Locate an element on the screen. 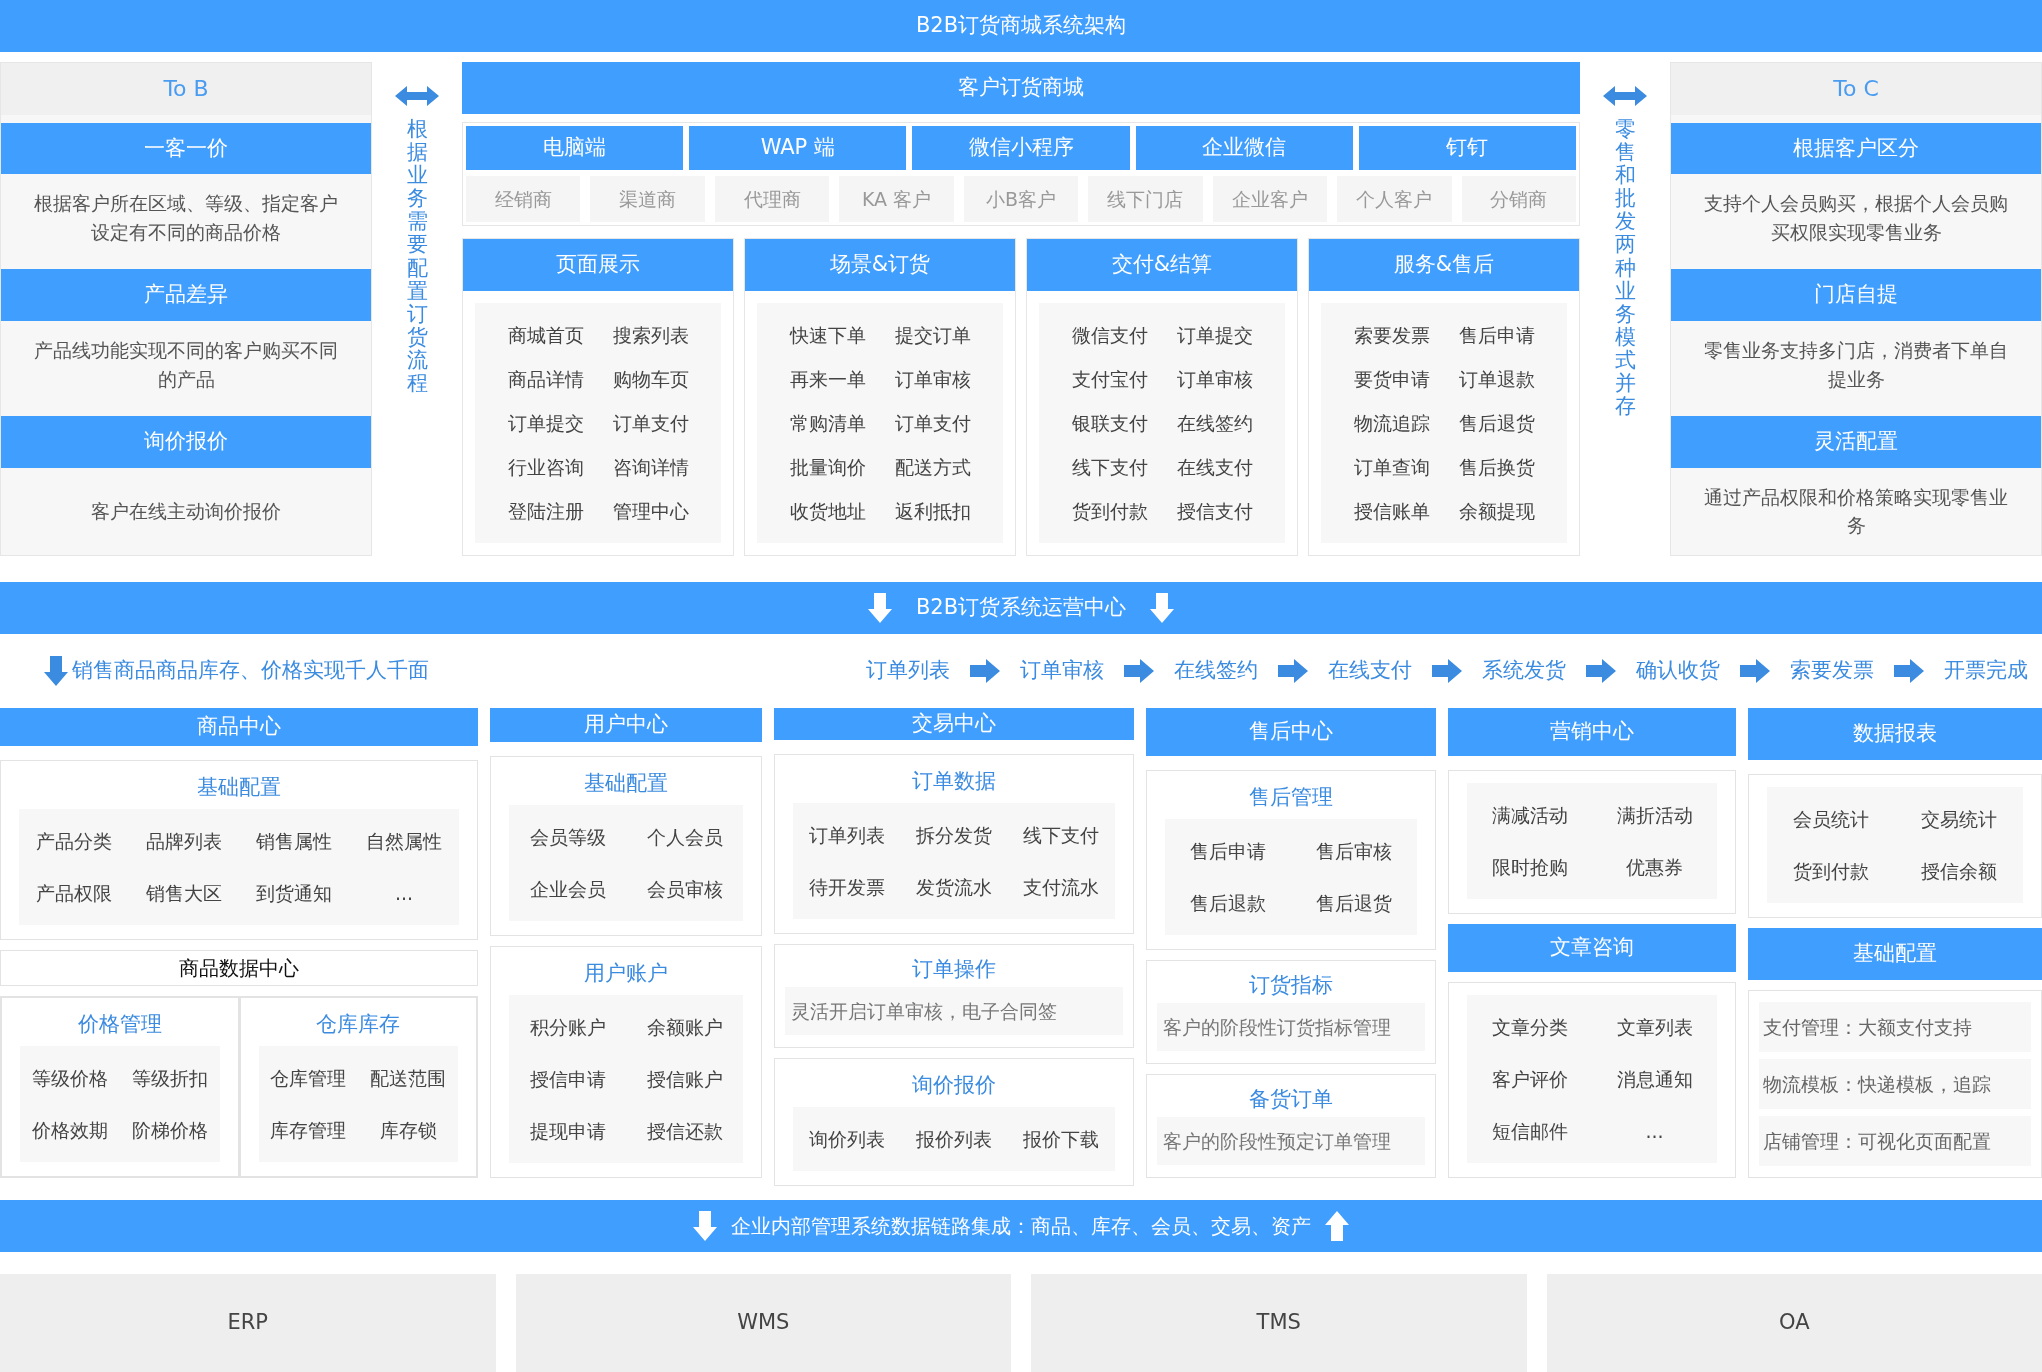  panel-heading: To C is located at coordinates (1856, 89).